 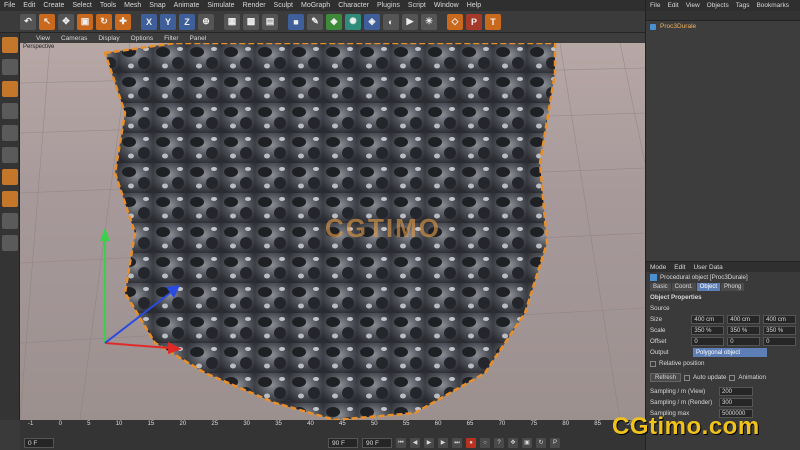 I want to click on transform-tool-icon: ✚, so click(x=123, y=21).